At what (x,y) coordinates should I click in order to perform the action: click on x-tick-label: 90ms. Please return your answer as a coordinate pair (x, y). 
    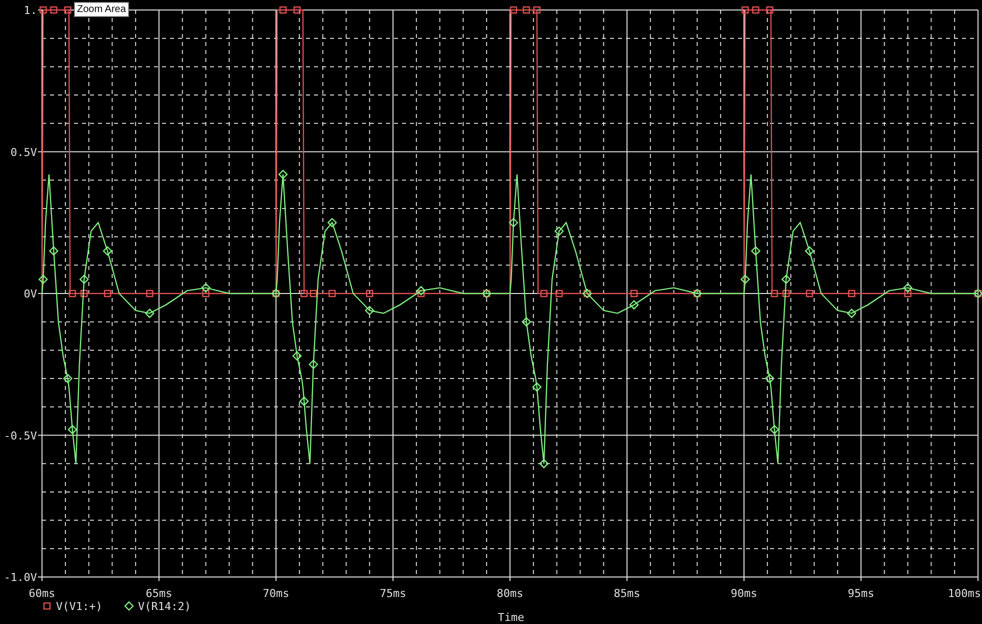
    Looking at the image, I should click on (744, 593).